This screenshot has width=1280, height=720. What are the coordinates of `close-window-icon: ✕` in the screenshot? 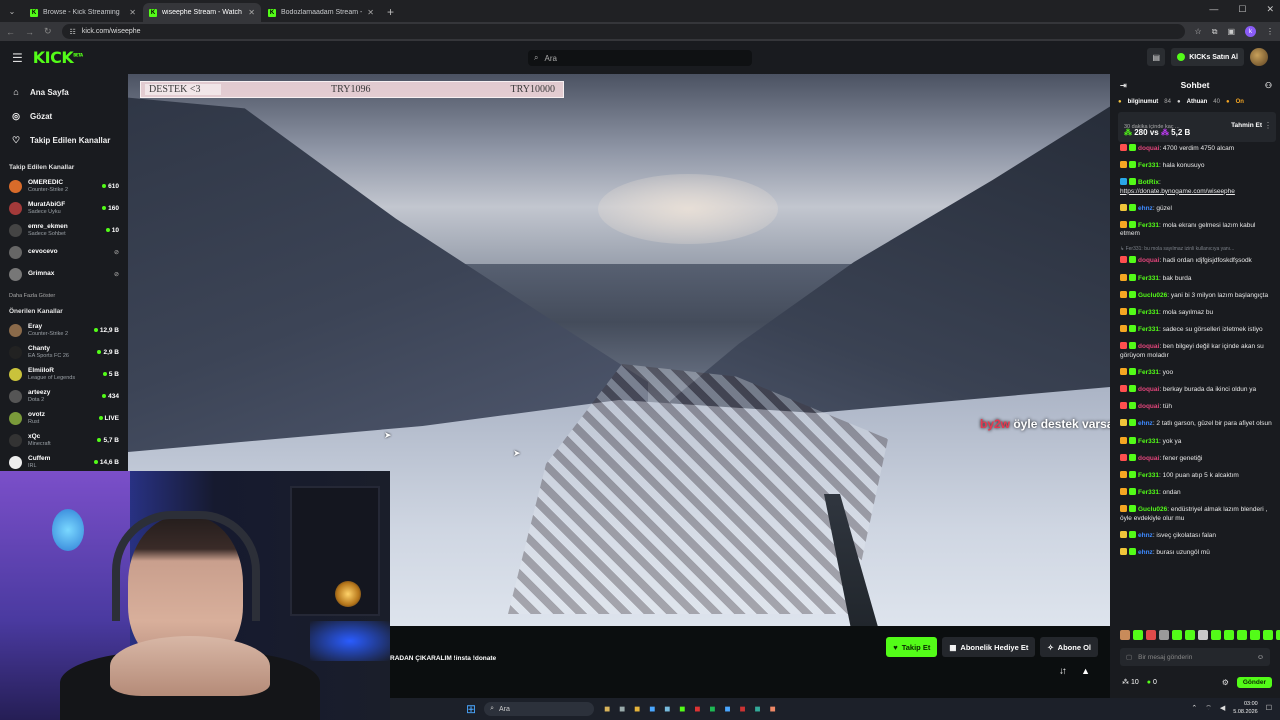 It's located at (1270, 9).